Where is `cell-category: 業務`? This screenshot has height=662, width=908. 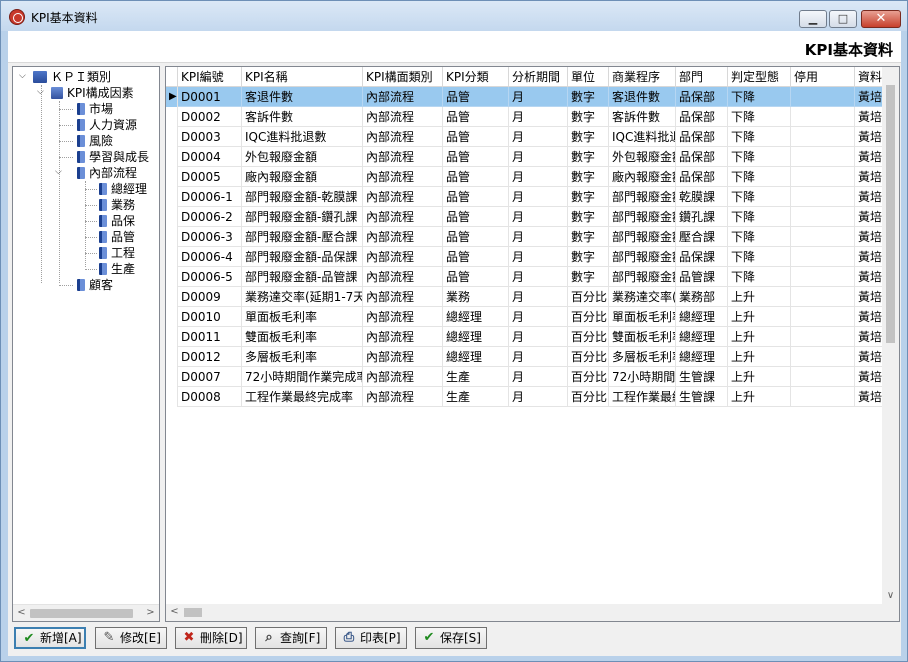
cell-category: 業務 is located at coordinates (476, 297).